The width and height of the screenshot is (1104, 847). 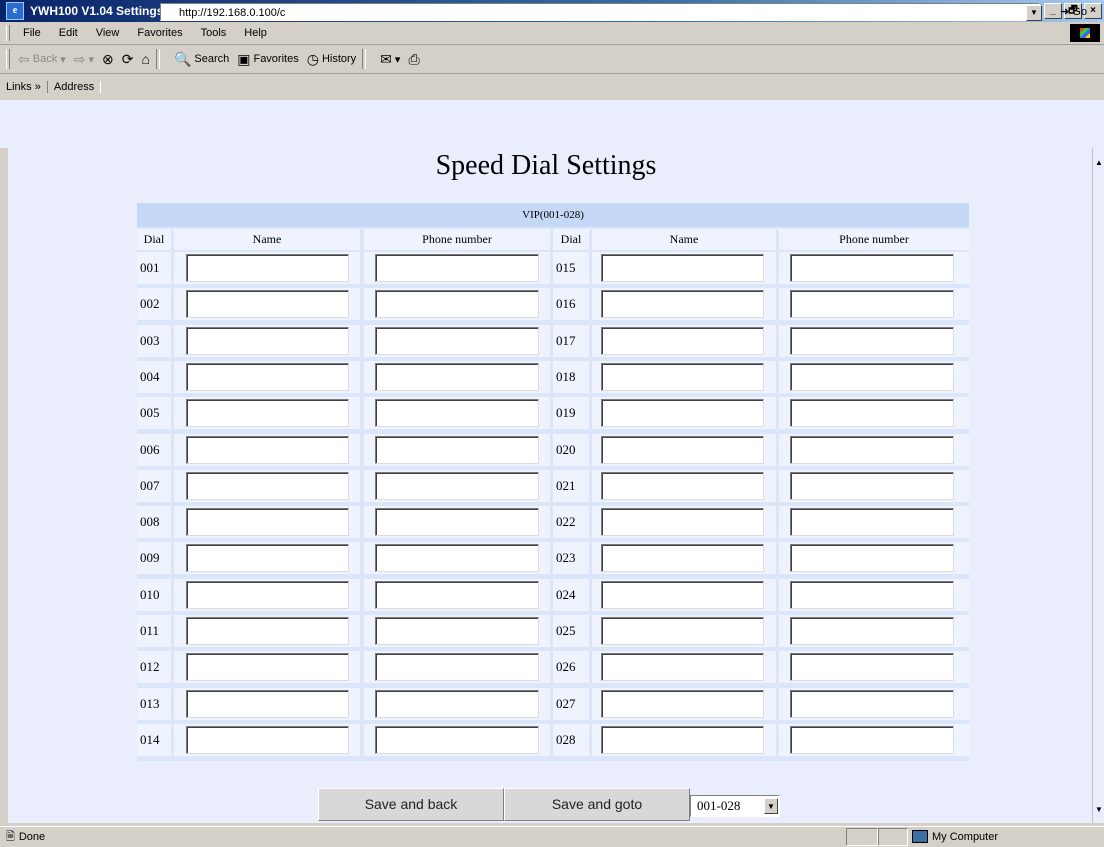 I want to click on history-button: ◷ History, so click(x=331, y=59).